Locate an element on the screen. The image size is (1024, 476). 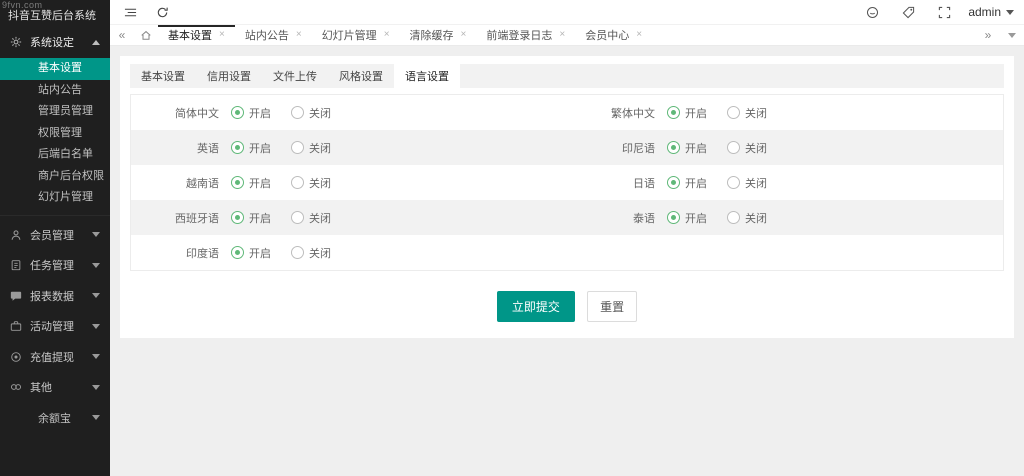
message-icon is located at coordinates (872, 12).